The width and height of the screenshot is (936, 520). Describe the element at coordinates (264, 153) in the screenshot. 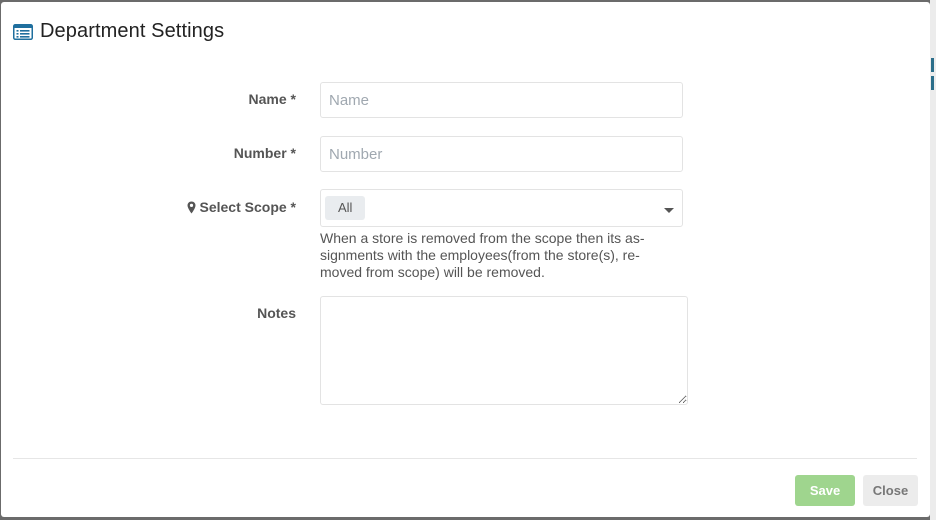

I see `number-label: Number *` at that location.